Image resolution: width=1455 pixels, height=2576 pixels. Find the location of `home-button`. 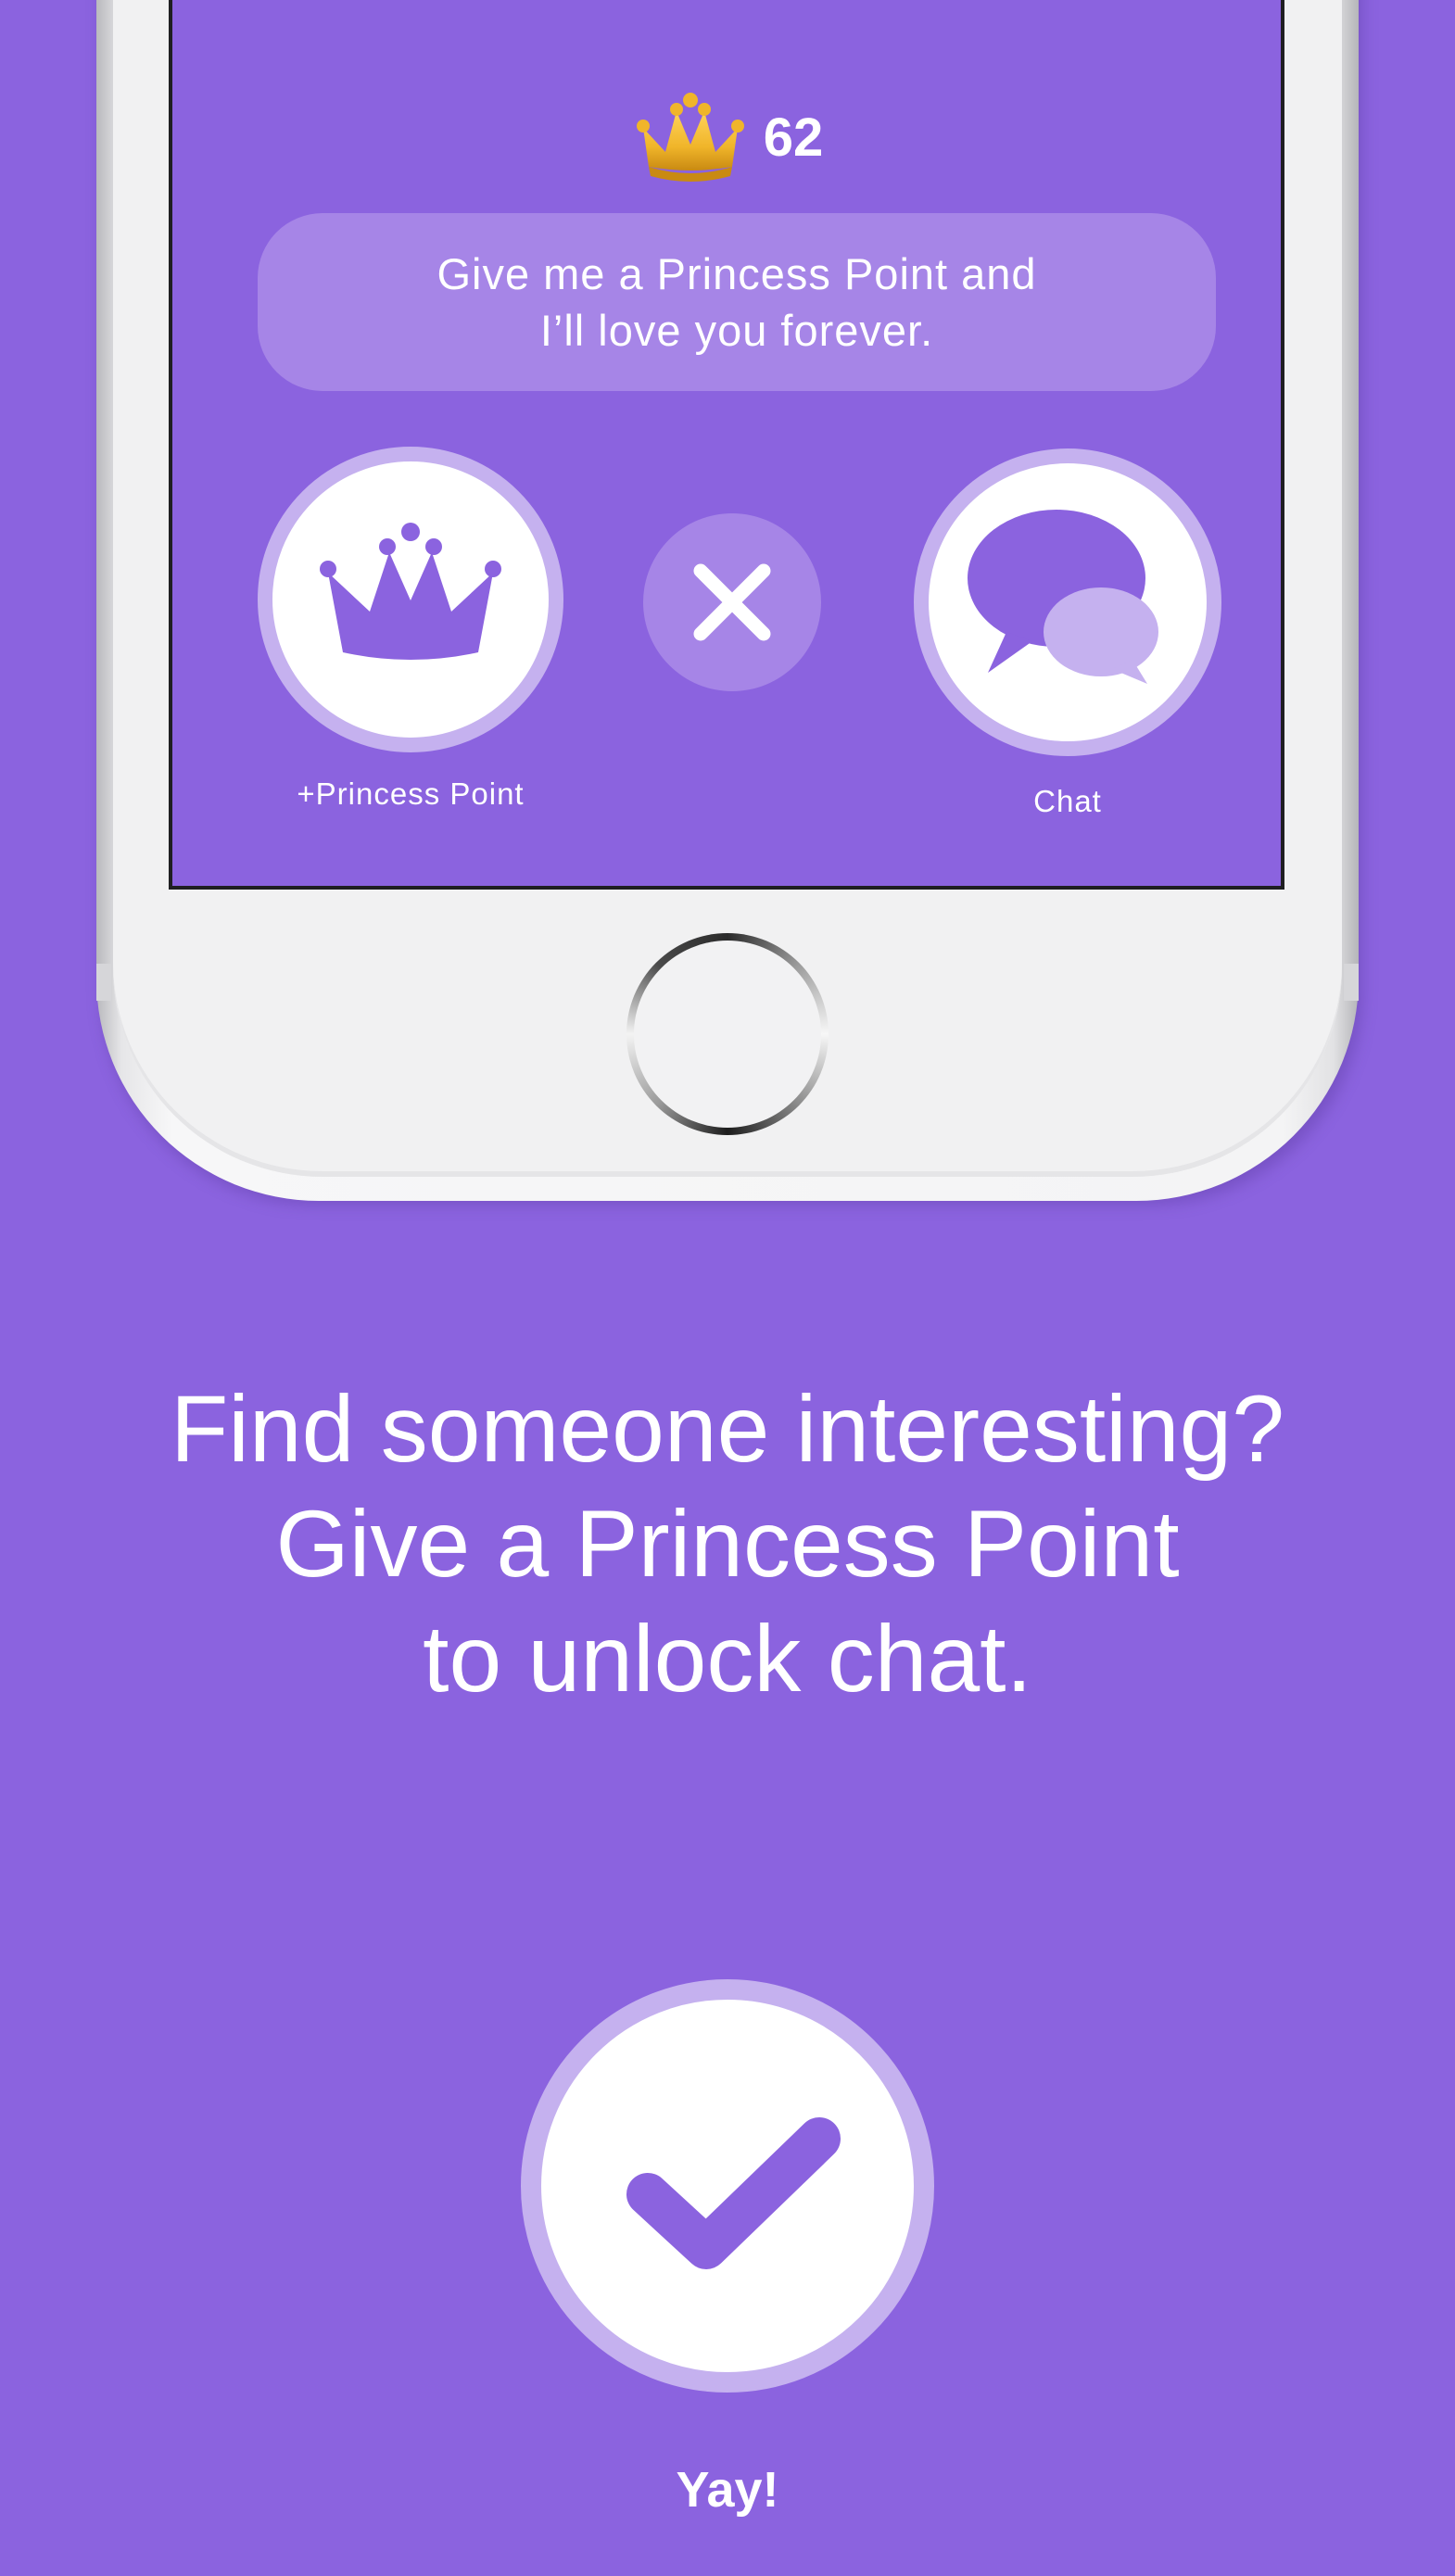

home-button is located at coordinates (727, 1034).